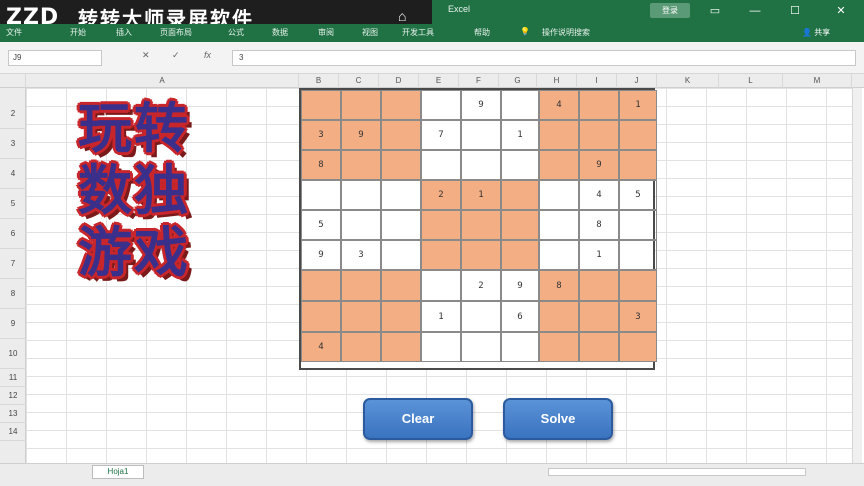  Describe the element at coordinates (14, 32) in the screenshot. I see `tab-file: 文件` at that location.